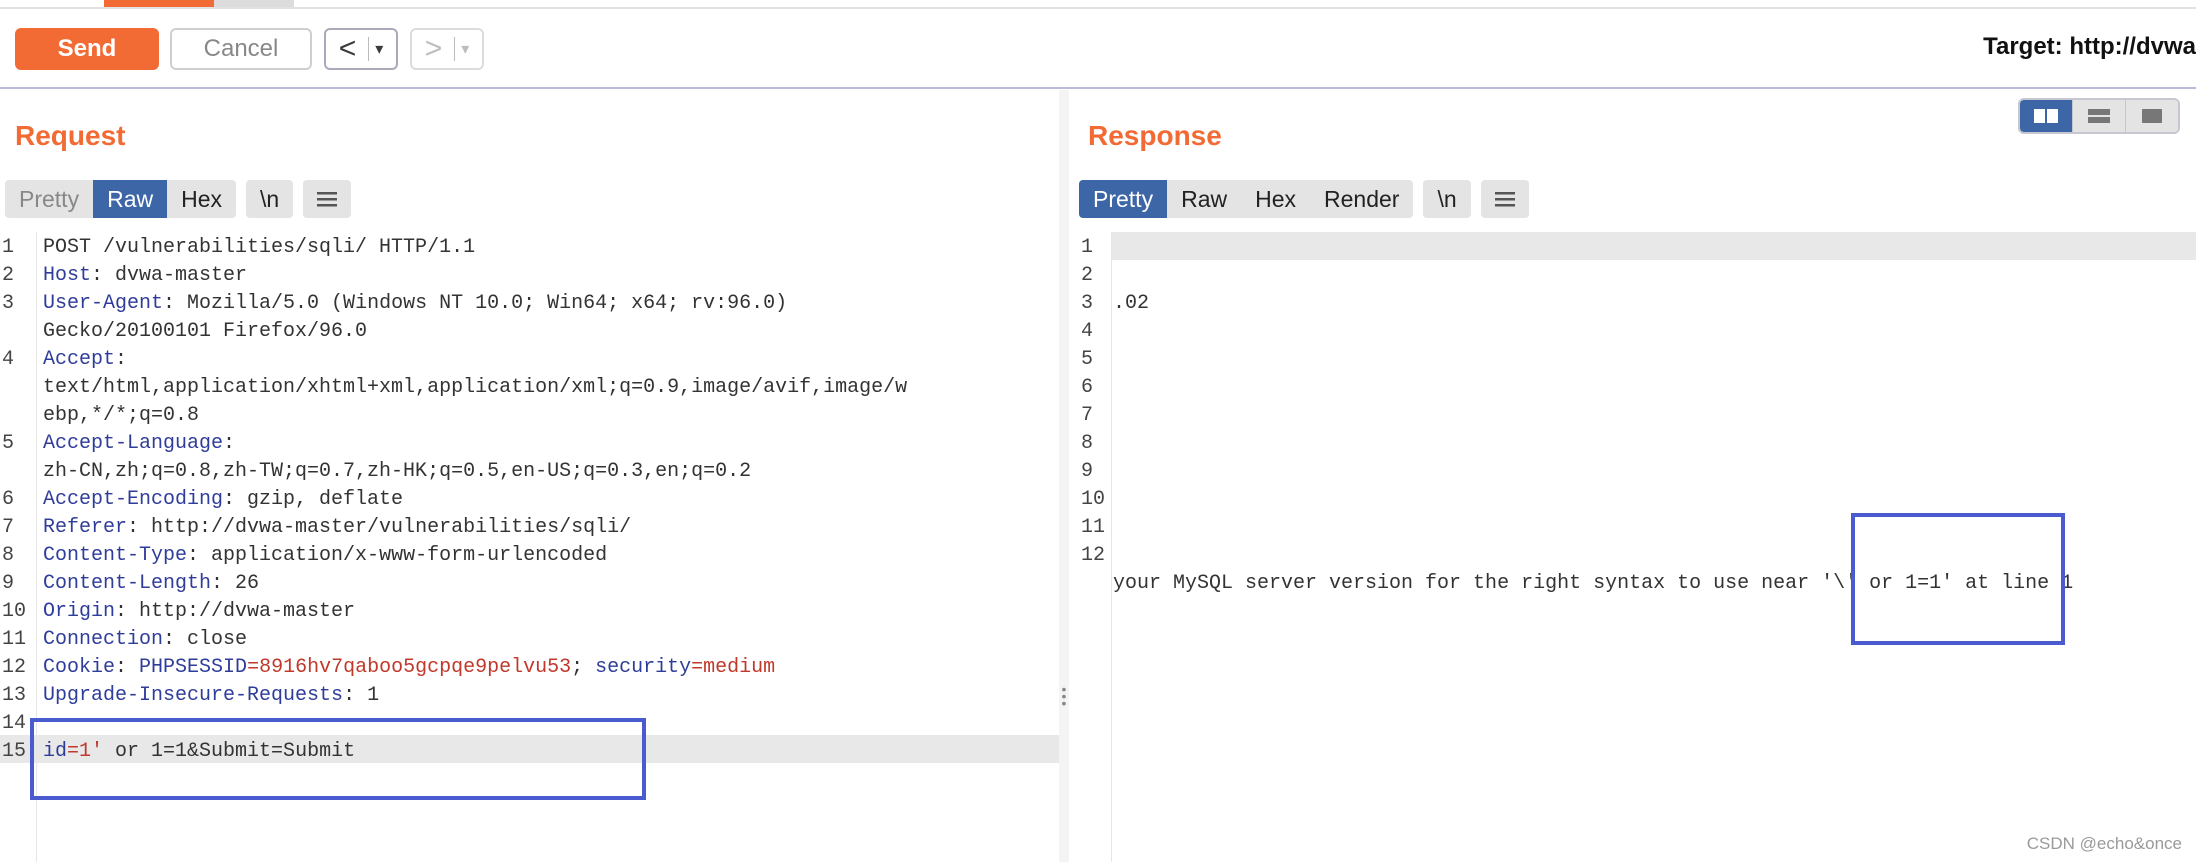 The image size is (2196, 862). What do you see at coordinates (313, 499) in the screenshot?
I see `code-token: : gzip, deflate` at bounding box center [313, 499].